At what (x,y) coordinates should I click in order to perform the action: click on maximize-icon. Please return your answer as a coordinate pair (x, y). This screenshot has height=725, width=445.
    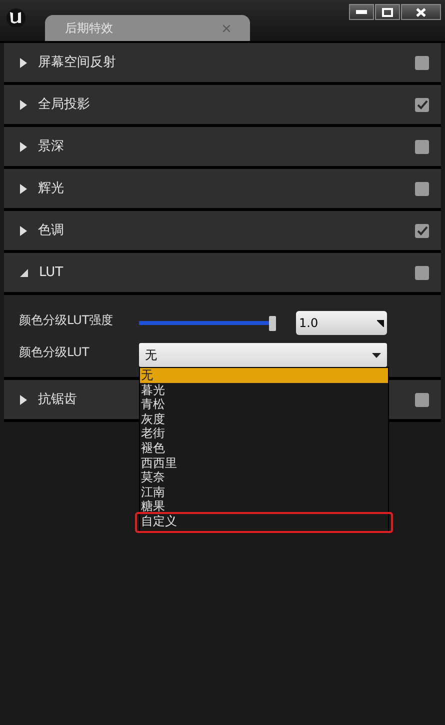
    Looking at the image, I should click on (387, 12).